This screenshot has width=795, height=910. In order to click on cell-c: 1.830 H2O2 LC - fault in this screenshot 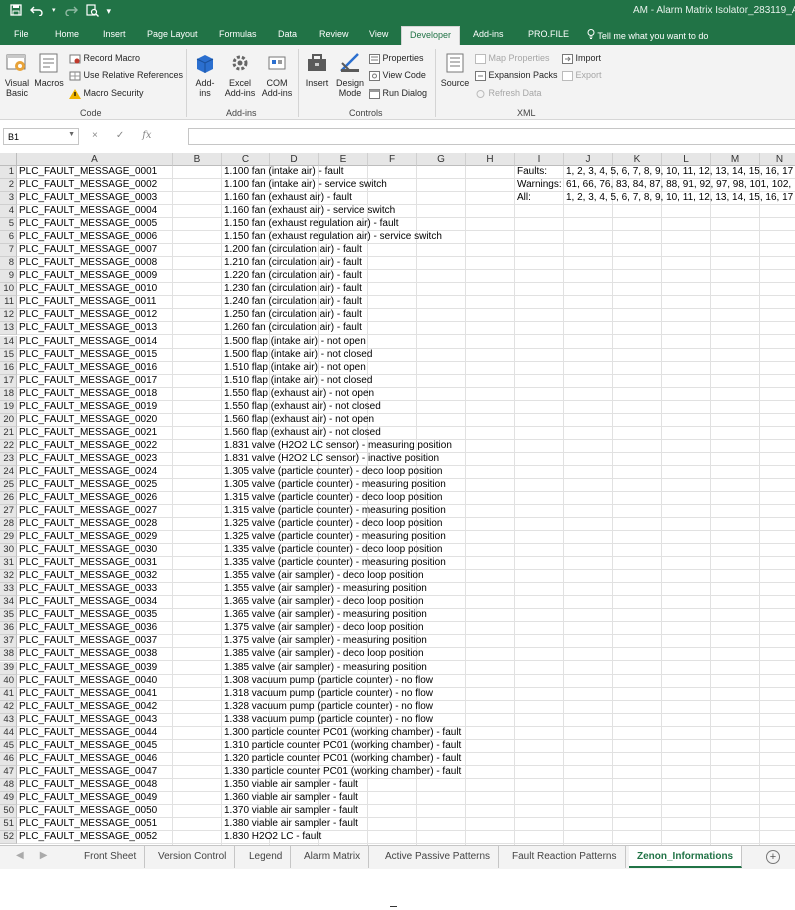, I will do `click(271, 837)`.